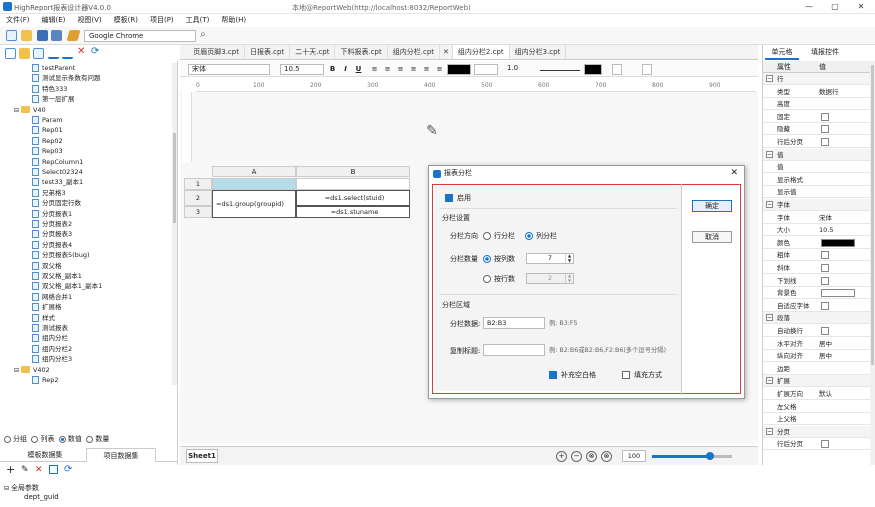  I want to click on rows-count-stepper: 2 ▲ ▼, so click(550, 278).